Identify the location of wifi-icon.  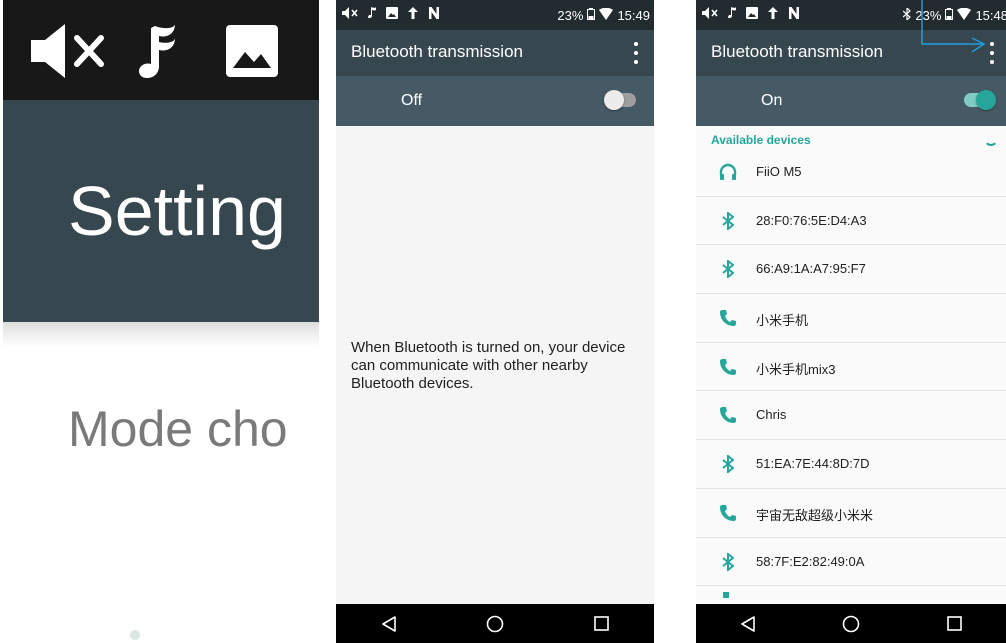
(606, 15).